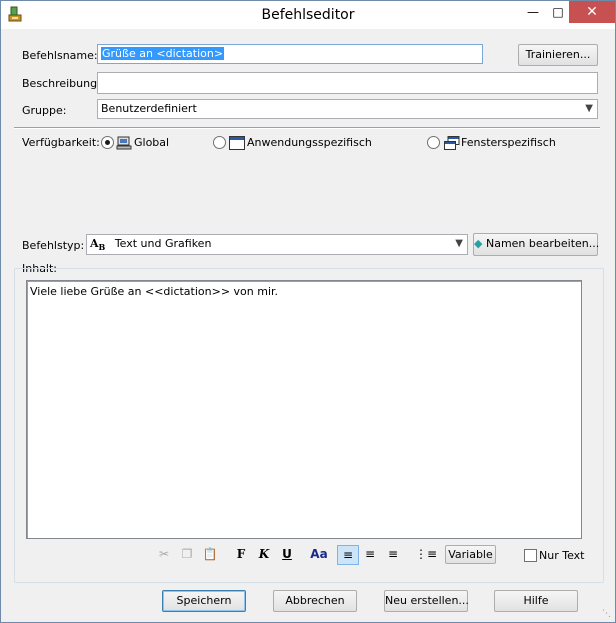  I want to click on help-button: Hilfe, so click(536, 601).